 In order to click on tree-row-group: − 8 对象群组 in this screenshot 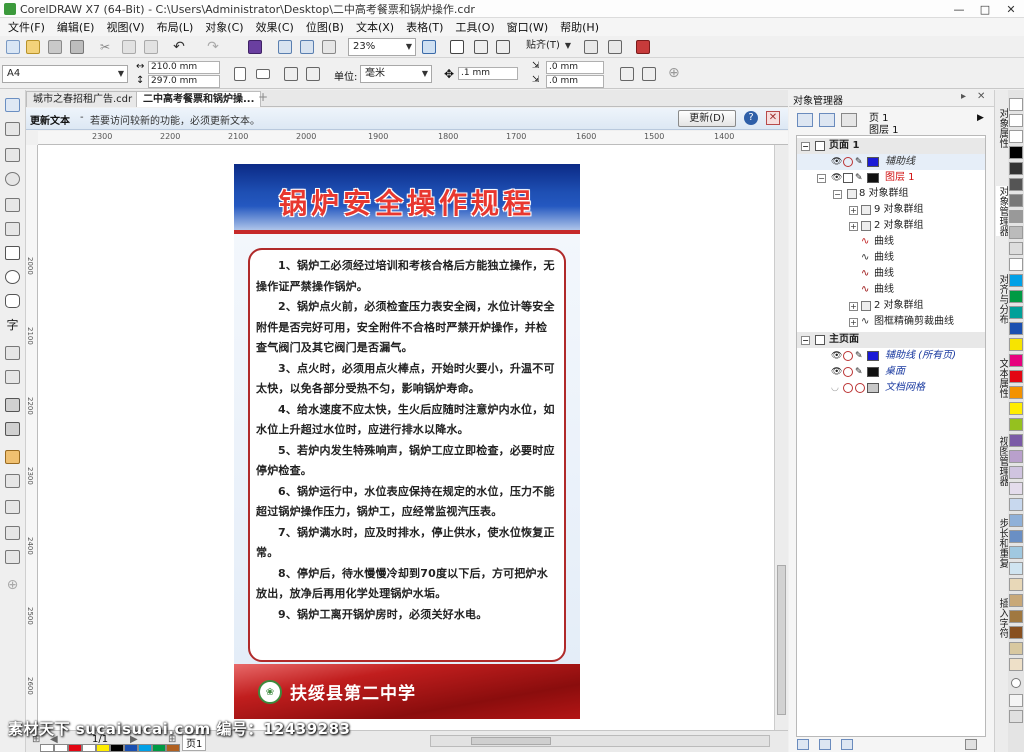, I will do `click(891, 194)`.